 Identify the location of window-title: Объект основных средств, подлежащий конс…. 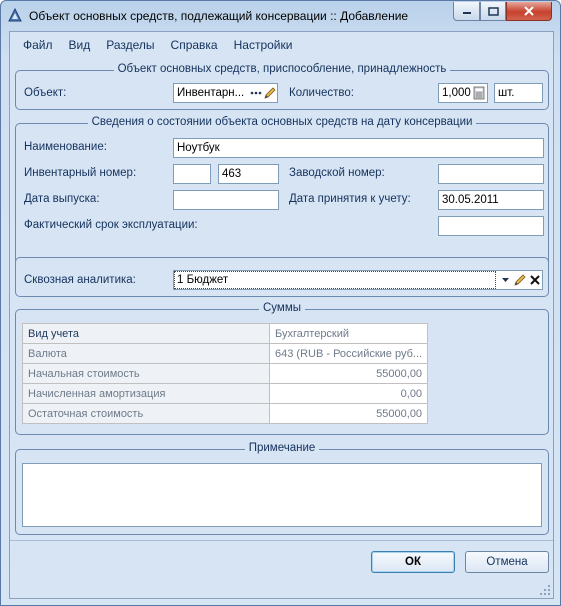
(219, 16).